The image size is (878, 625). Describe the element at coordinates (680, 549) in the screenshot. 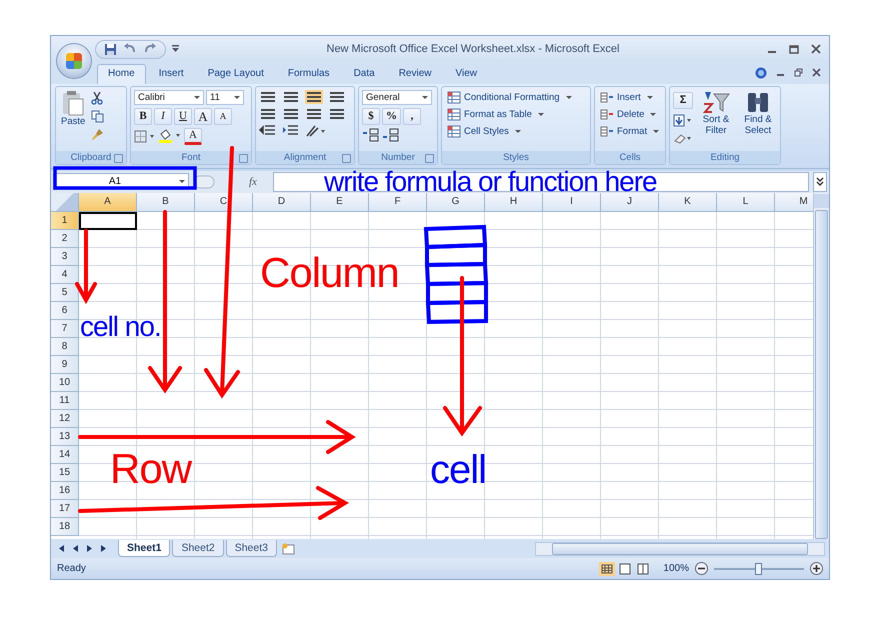

I see `horizontal-scrollbar` at that location.